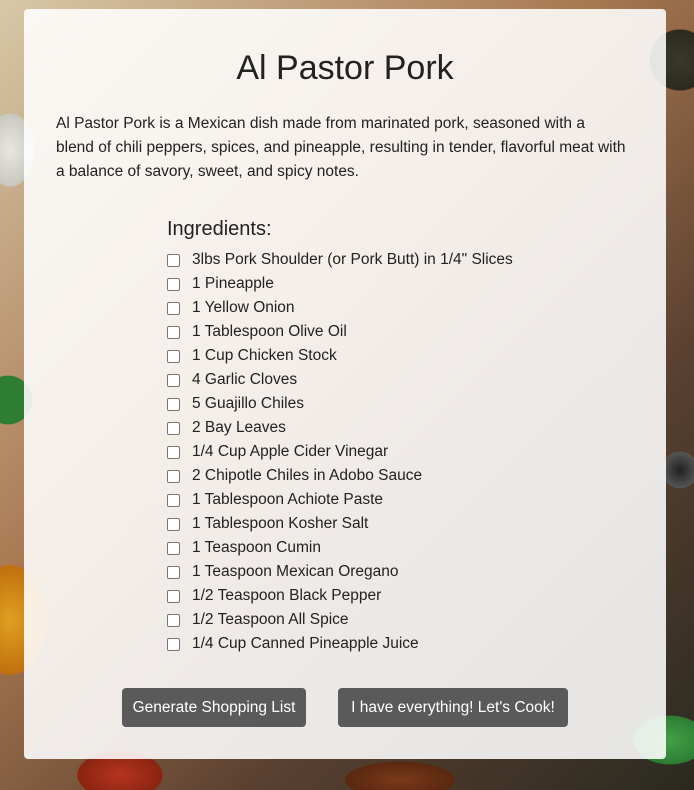 The height and width of the screenshot is (790, 694). I want to click on ingredient-item: 1 Tablespoon Olive Oil, so click(340, 332).